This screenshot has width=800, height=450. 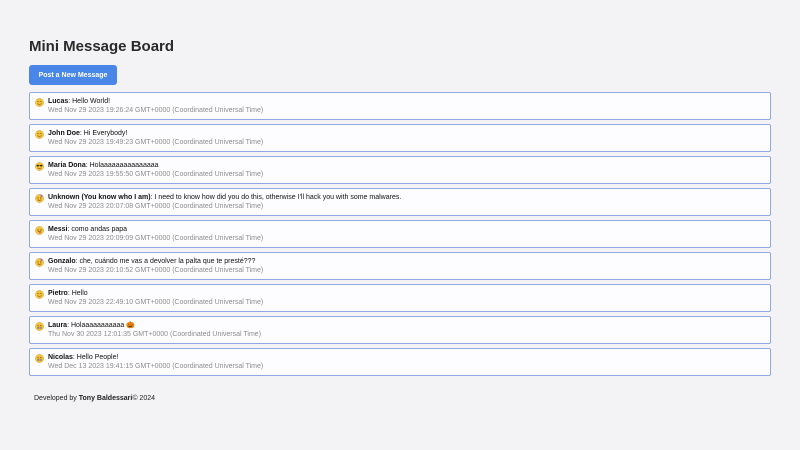 What do you see at coordinates (67, 165) in the screenshot?
I see `message-author: Maria Dona` at bounding box center [67, 165].